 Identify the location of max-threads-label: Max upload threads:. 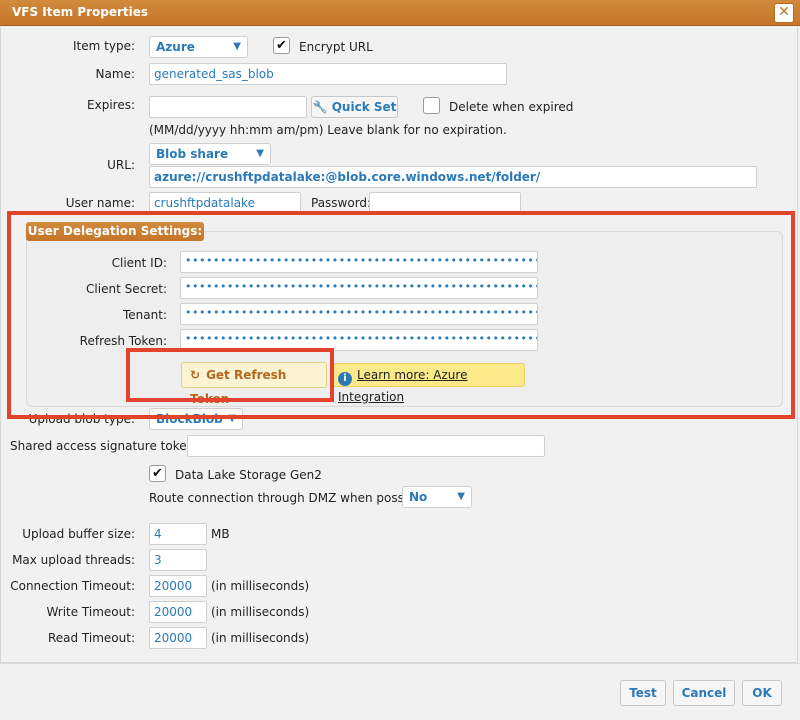
(73, 560).